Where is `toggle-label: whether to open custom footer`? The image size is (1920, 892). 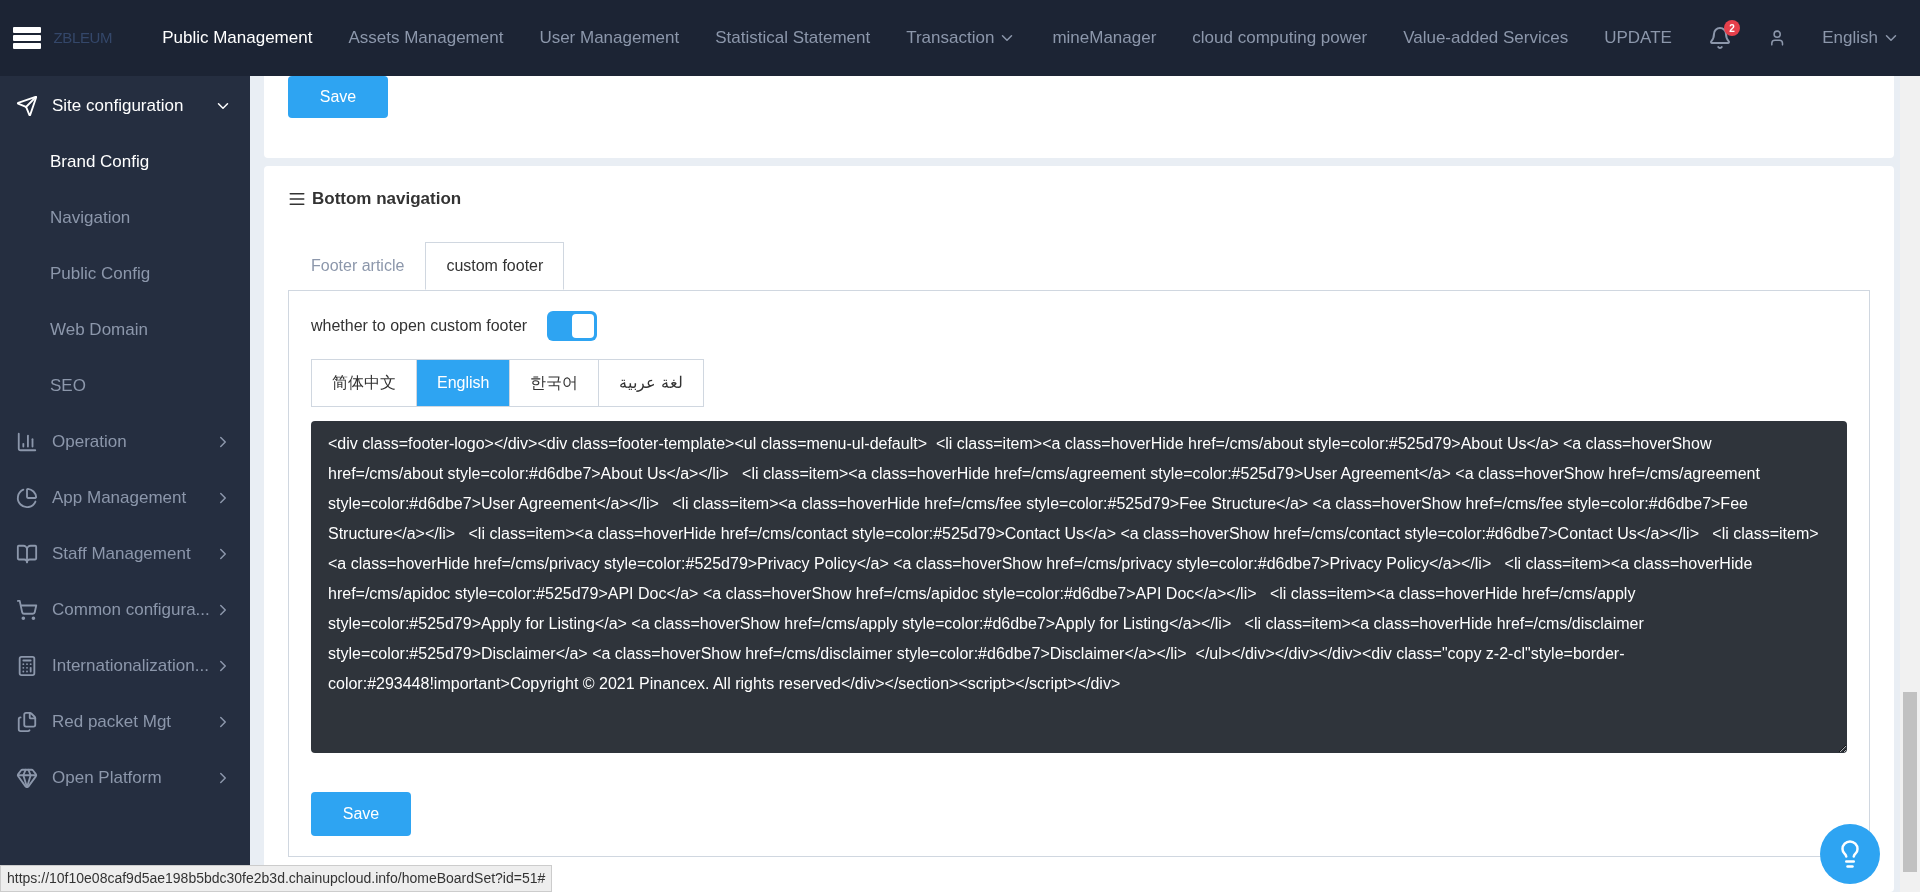
toggle-label: whether to open custom footer is located at coordinates (419, 325).